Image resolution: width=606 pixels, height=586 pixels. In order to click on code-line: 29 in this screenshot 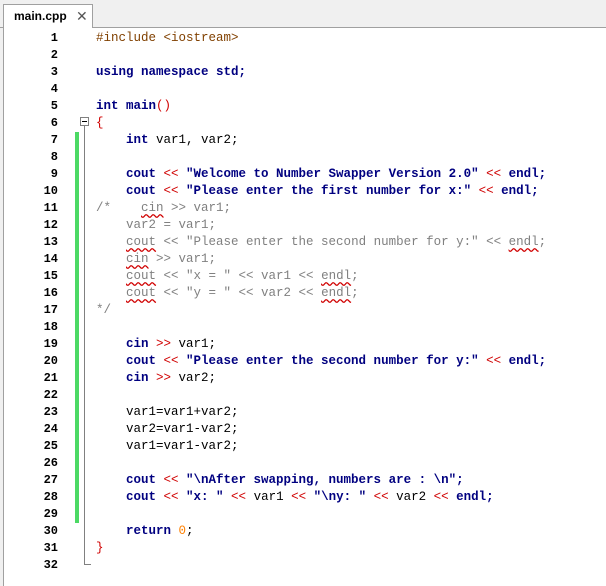, I will do `click(305, 514)`.